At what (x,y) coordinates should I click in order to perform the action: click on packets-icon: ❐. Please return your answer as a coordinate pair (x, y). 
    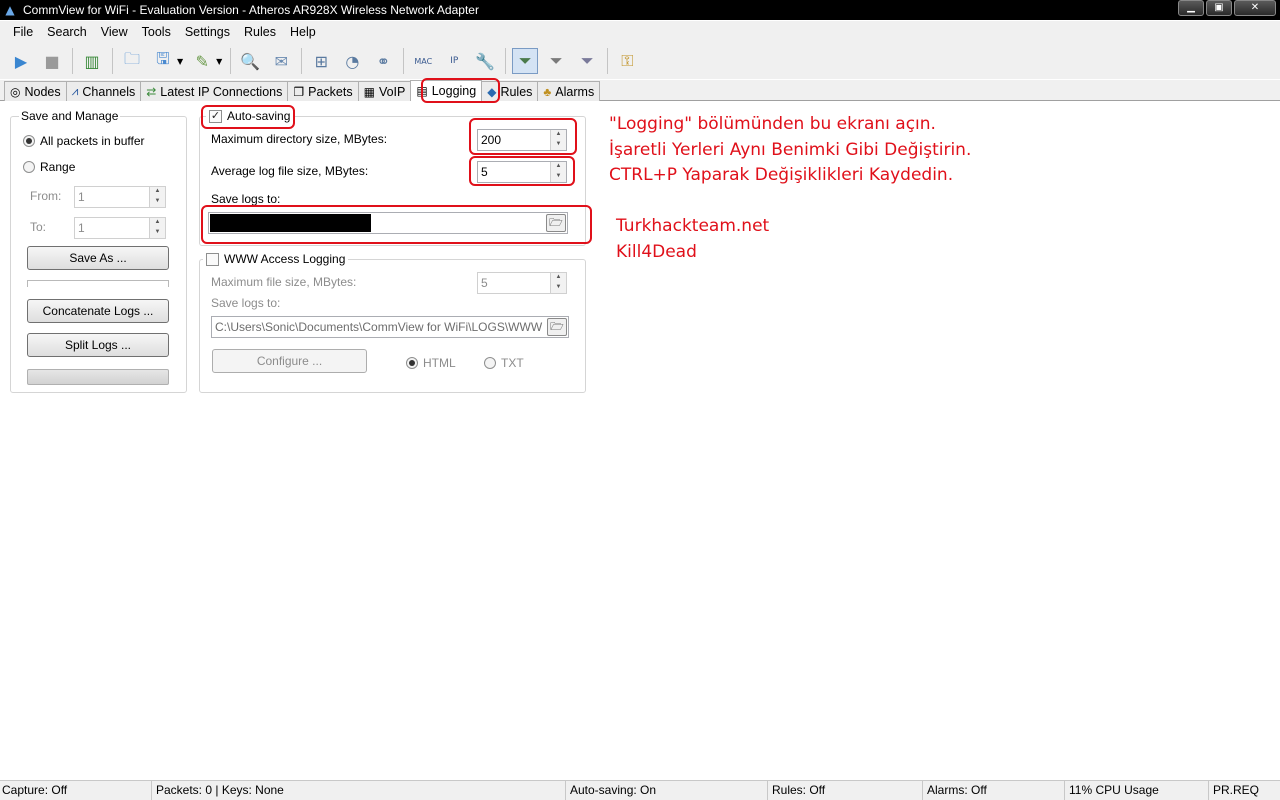
    Looking at the image, I should click on (299, 91).